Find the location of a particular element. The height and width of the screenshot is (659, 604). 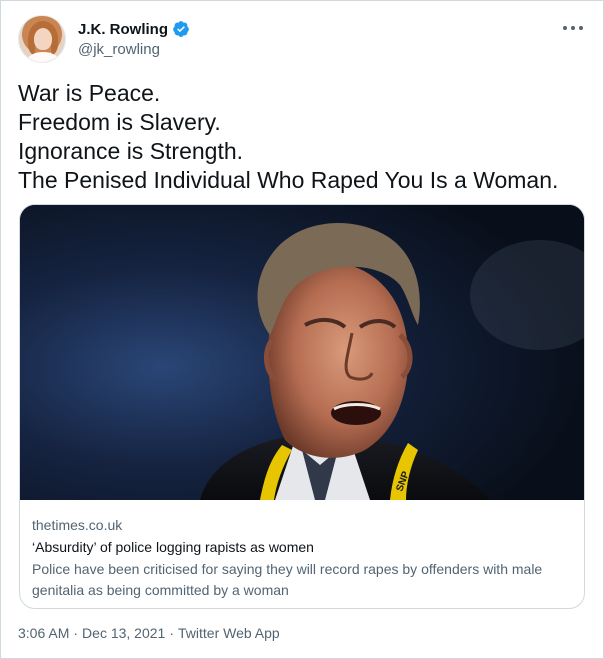

more-options-icon is located at coordinates (573, 28).